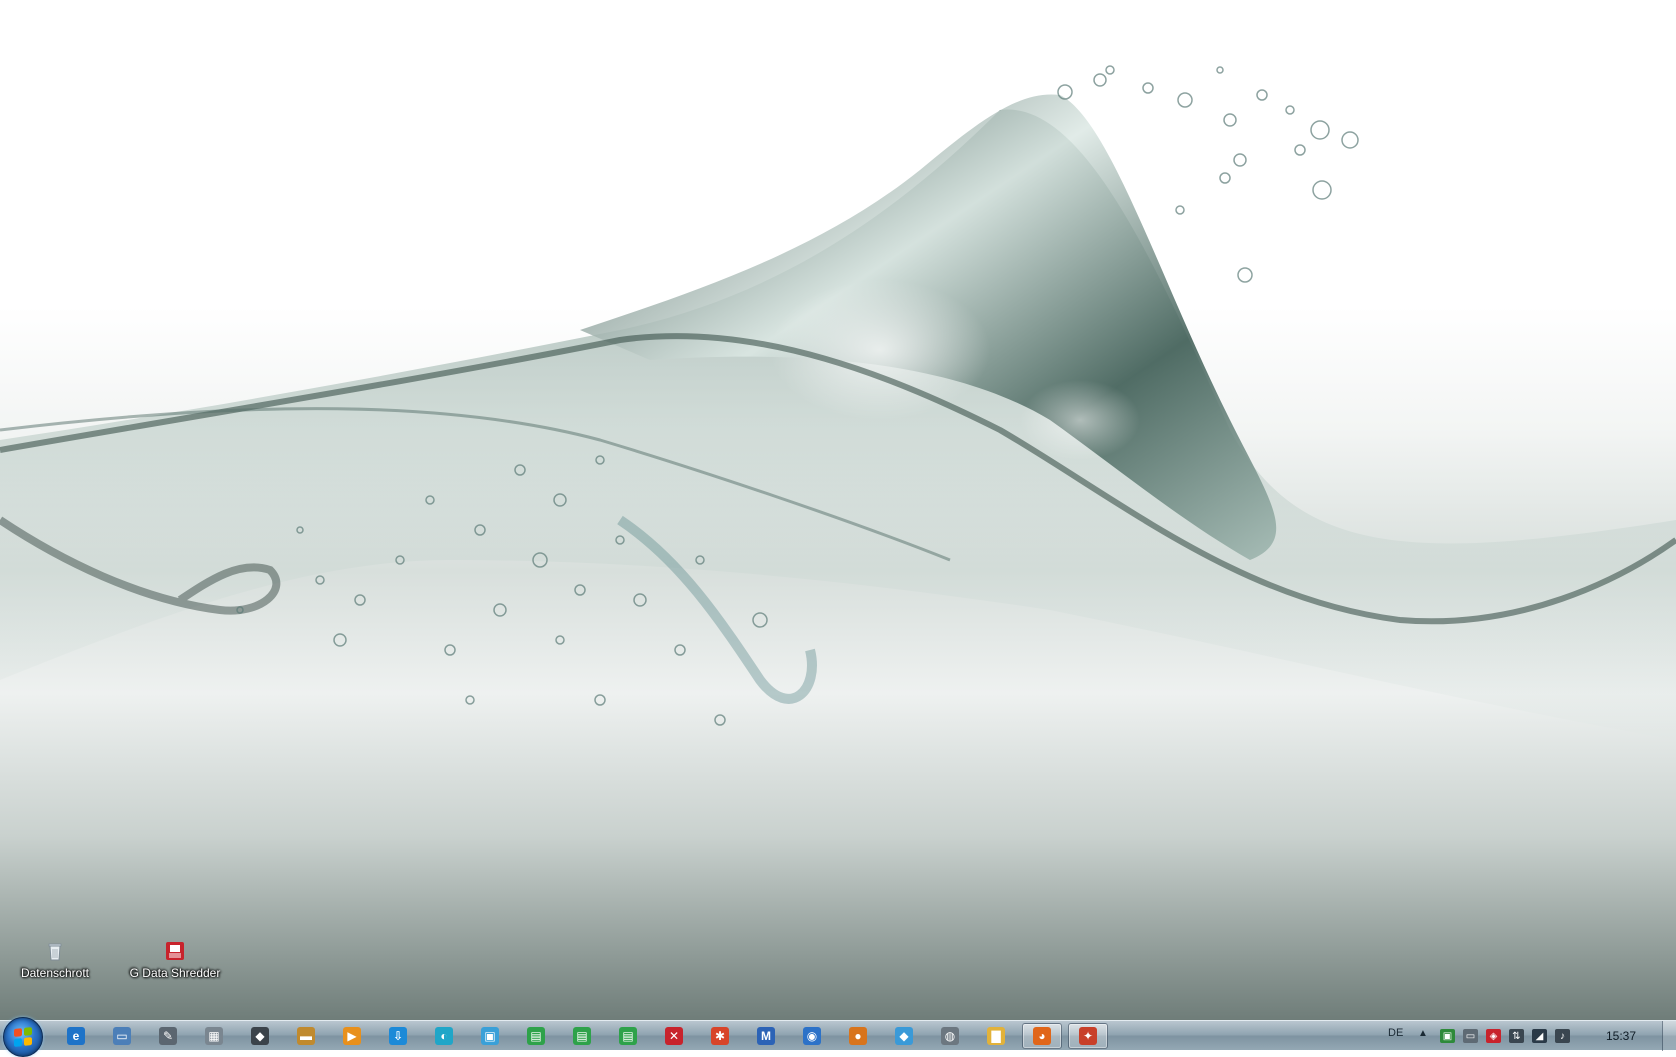  I want to click on taskbar-button-mail-client: M, so click(766, 1036).